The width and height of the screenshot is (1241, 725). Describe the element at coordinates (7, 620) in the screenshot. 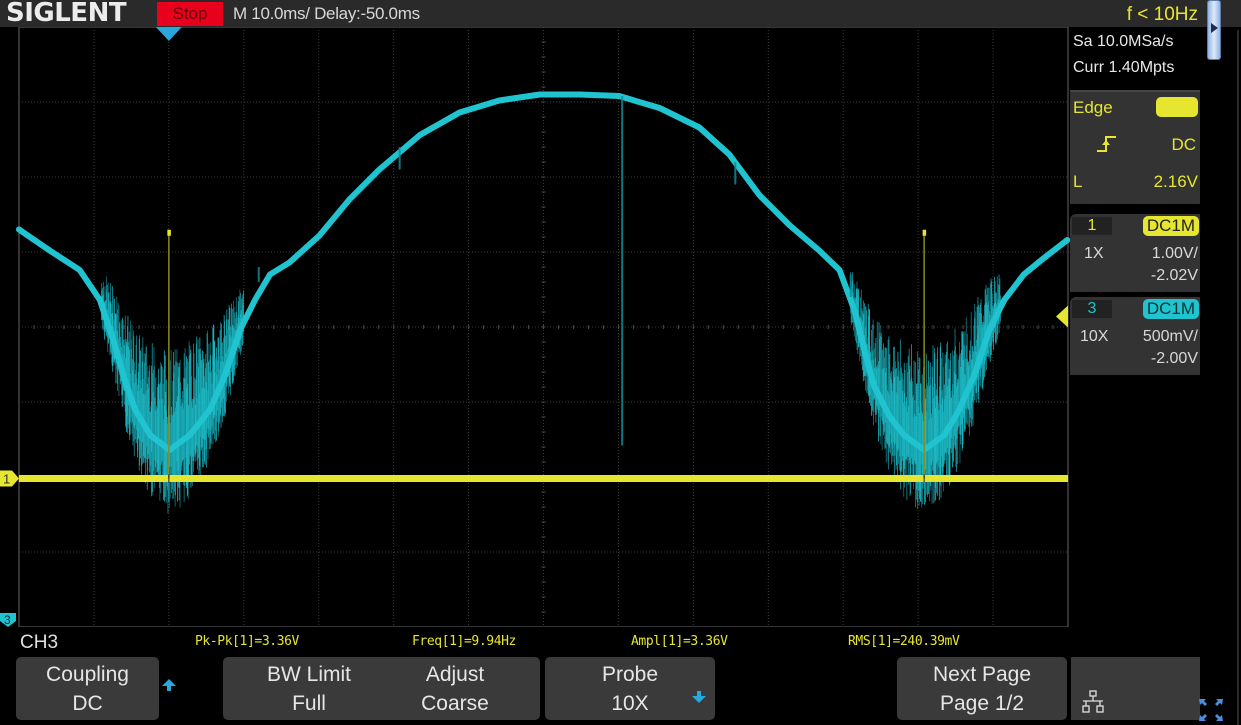

I see `ch3-ground-marker-label: 3` at that location.